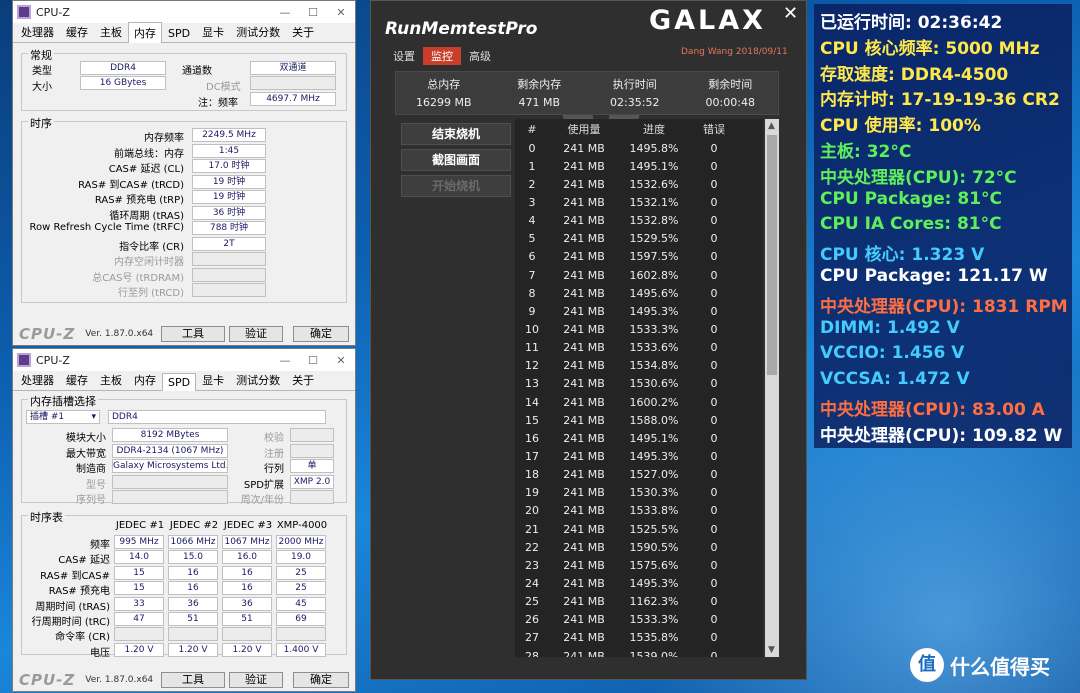  What do you see at coordinates (730, 102) in the screenshot?
I see `summary-value: 00:00:48` at bounding box center [730, 102].